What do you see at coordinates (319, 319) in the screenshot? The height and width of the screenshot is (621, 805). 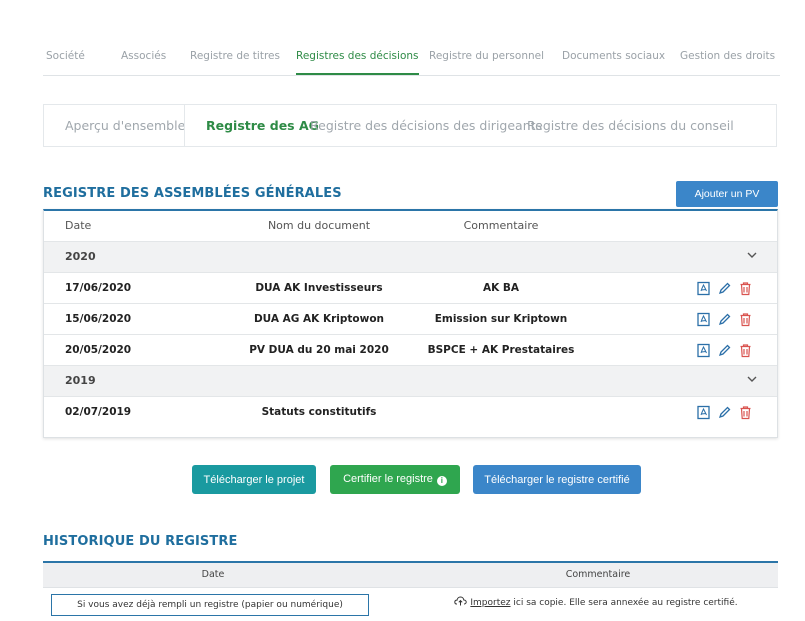 I see `row-document-name: DUA AG AK Kriptowon` at bounding box center [319, 319].